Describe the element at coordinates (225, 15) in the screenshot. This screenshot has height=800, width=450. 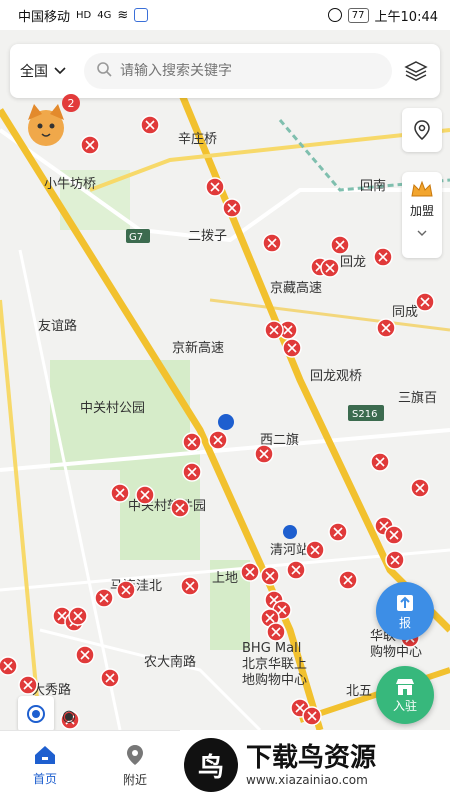
I see `status-bar: 中国移动 HD 4G ≋ 77 上午10:44` at that location.